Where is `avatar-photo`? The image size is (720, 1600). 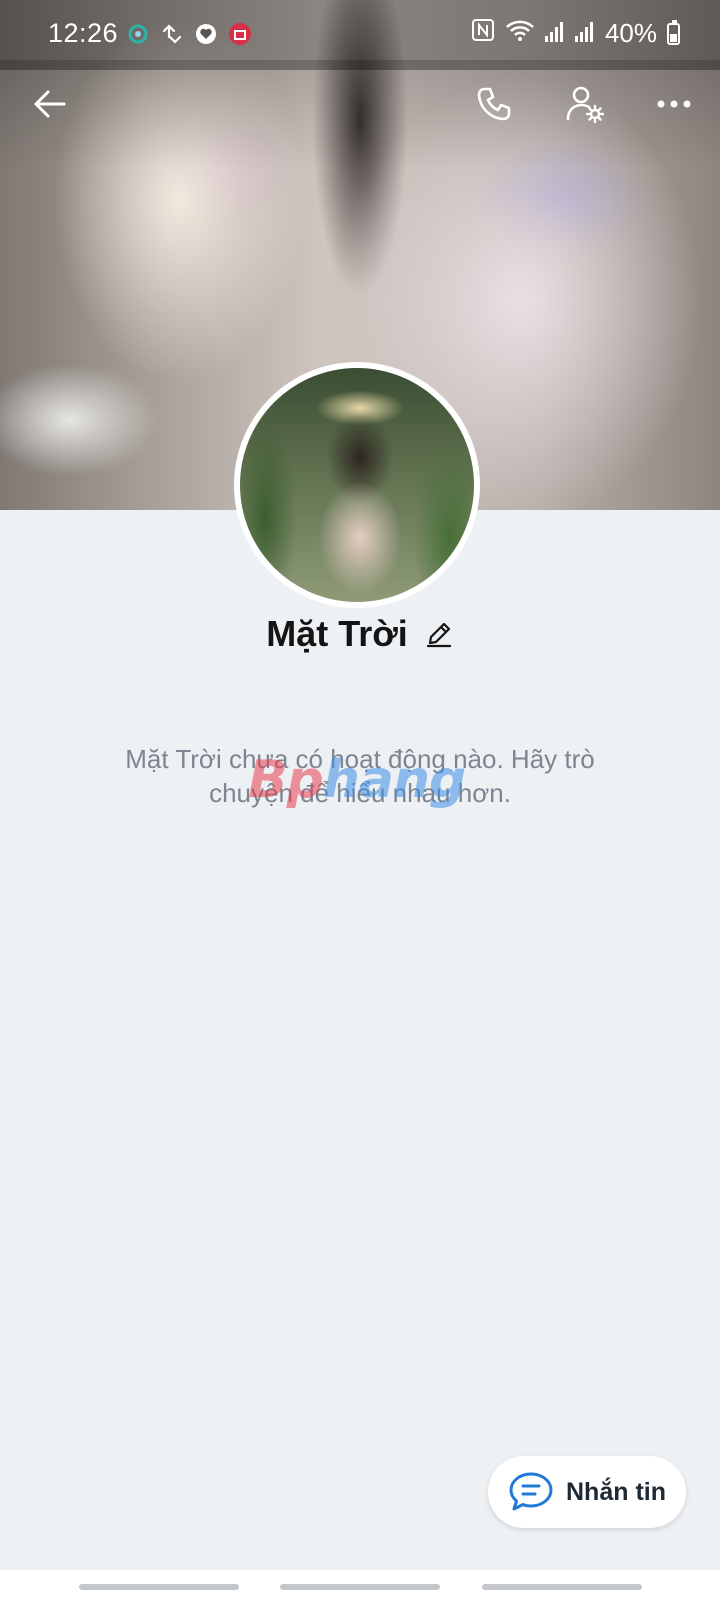
avatar-photo is located at coordinates (357, 485).